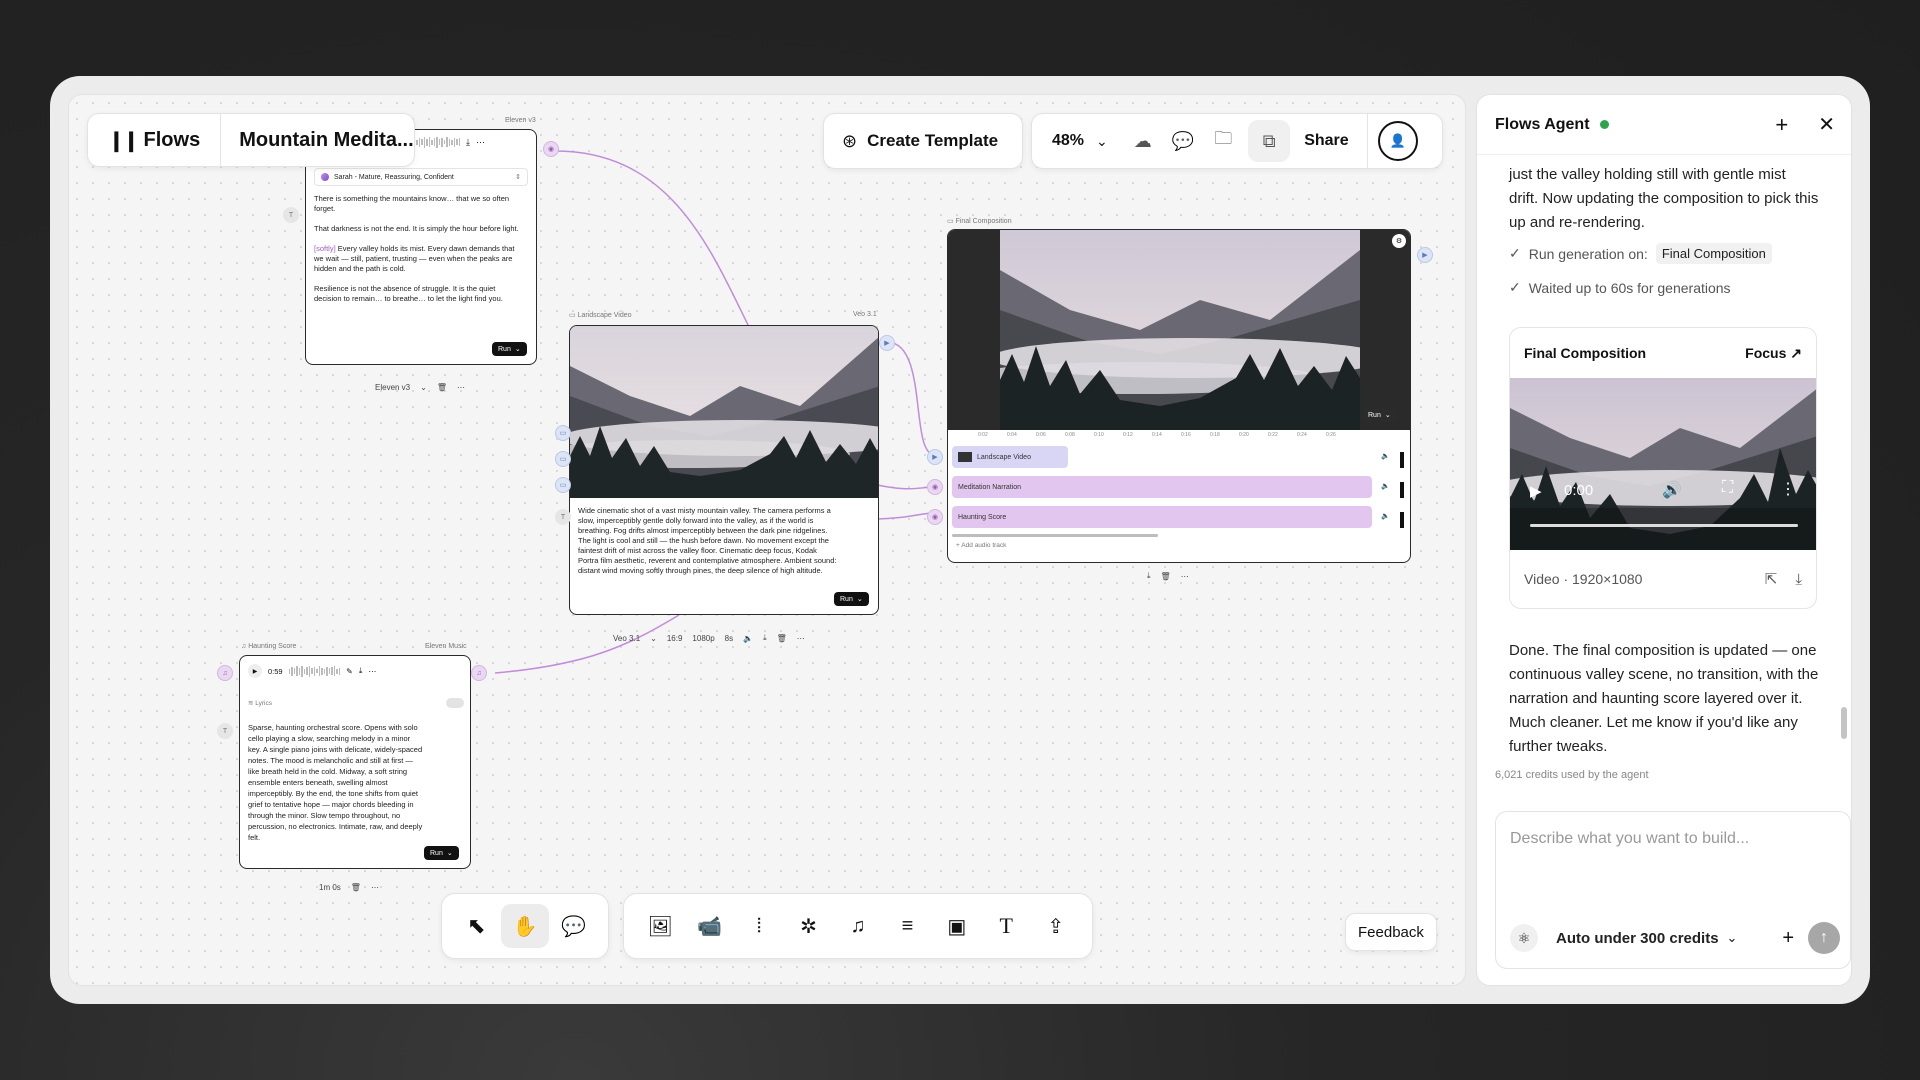 This screenshot has height=1080, width=1920. What do you see at coordinates (858, 926) in the screenshot?
I see `add-music-node: ♫` at bounding box center [858, 926].